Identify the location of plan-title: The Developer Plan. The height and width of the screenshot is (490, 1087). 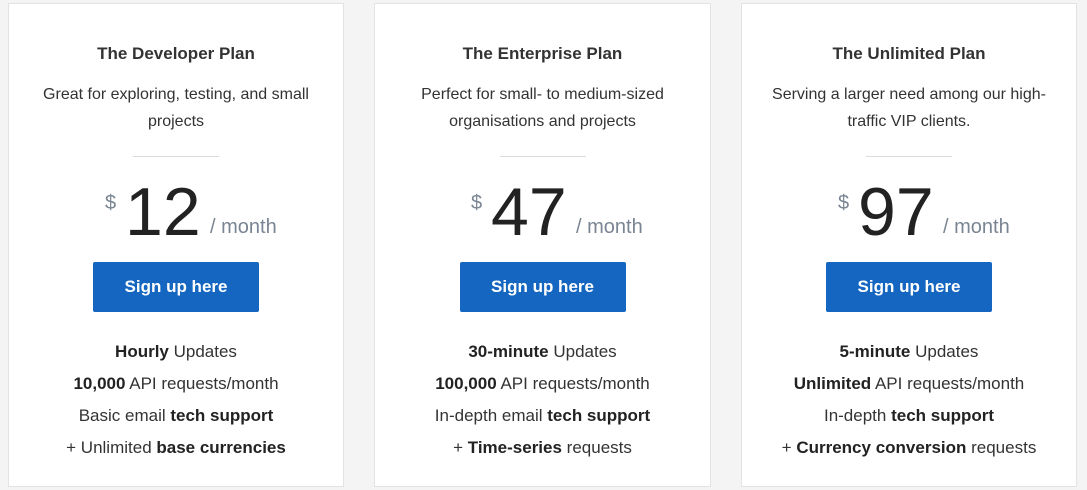
(176, 53).